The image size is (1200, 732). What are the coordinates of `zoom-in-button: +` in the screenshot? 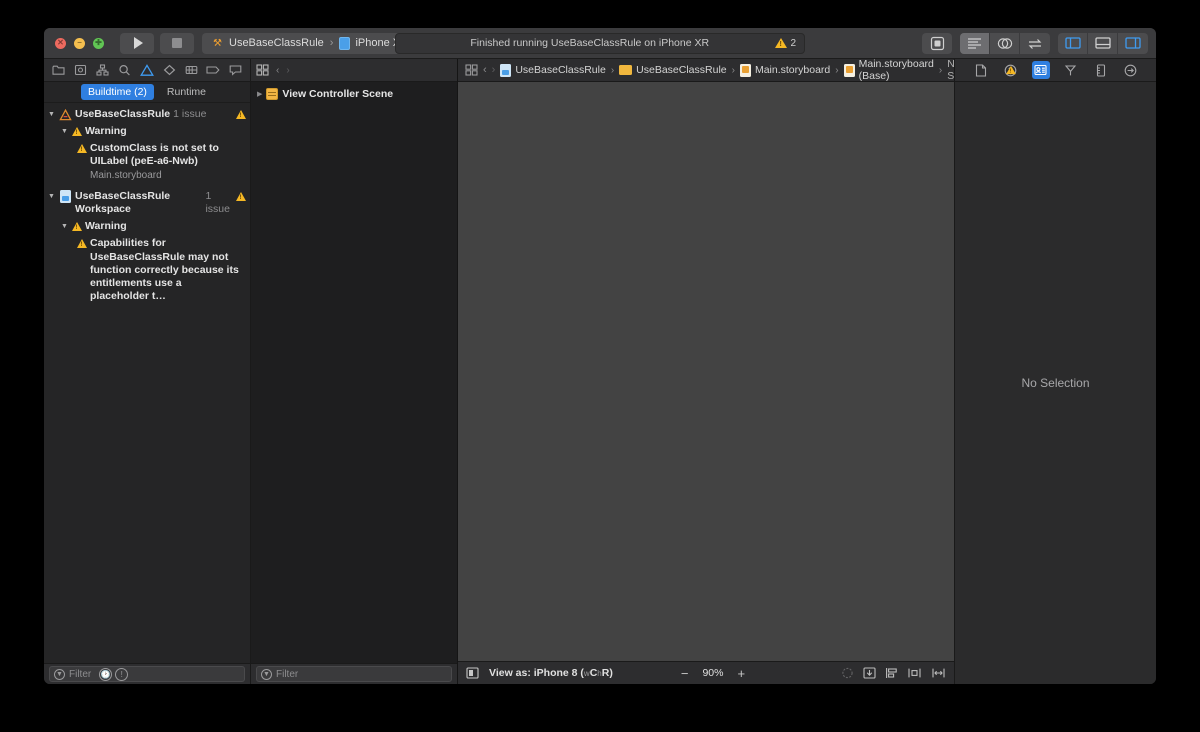 It's located at (741, 673).